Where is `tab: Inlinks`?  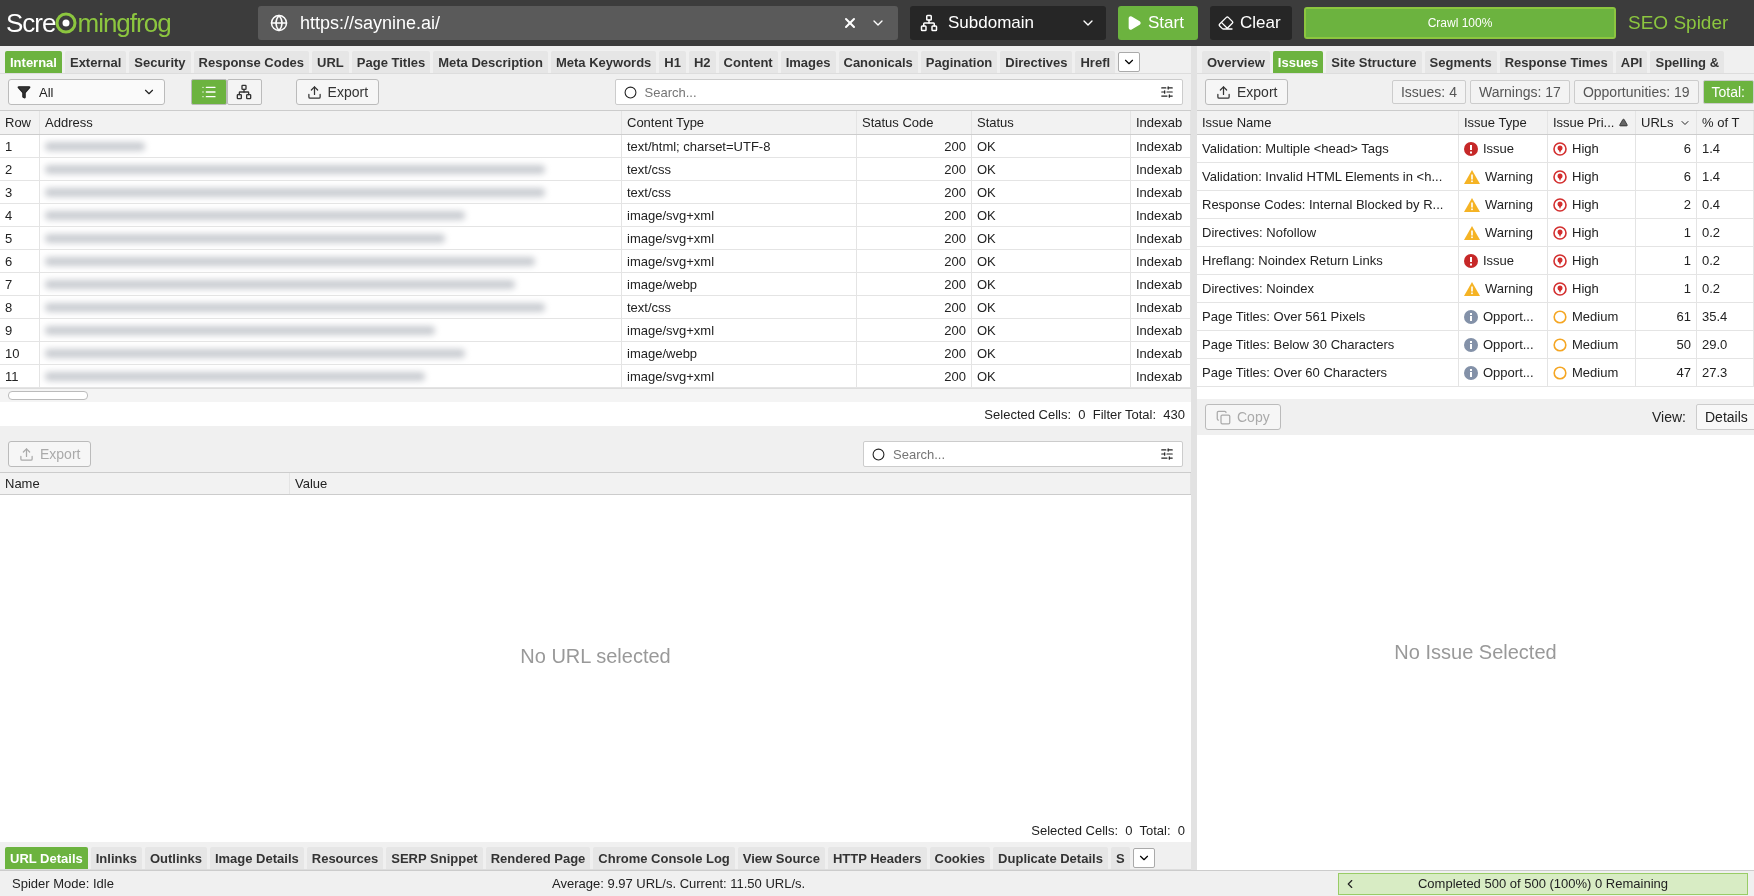 tab: Inlinks is located at coordinates (116, 858).